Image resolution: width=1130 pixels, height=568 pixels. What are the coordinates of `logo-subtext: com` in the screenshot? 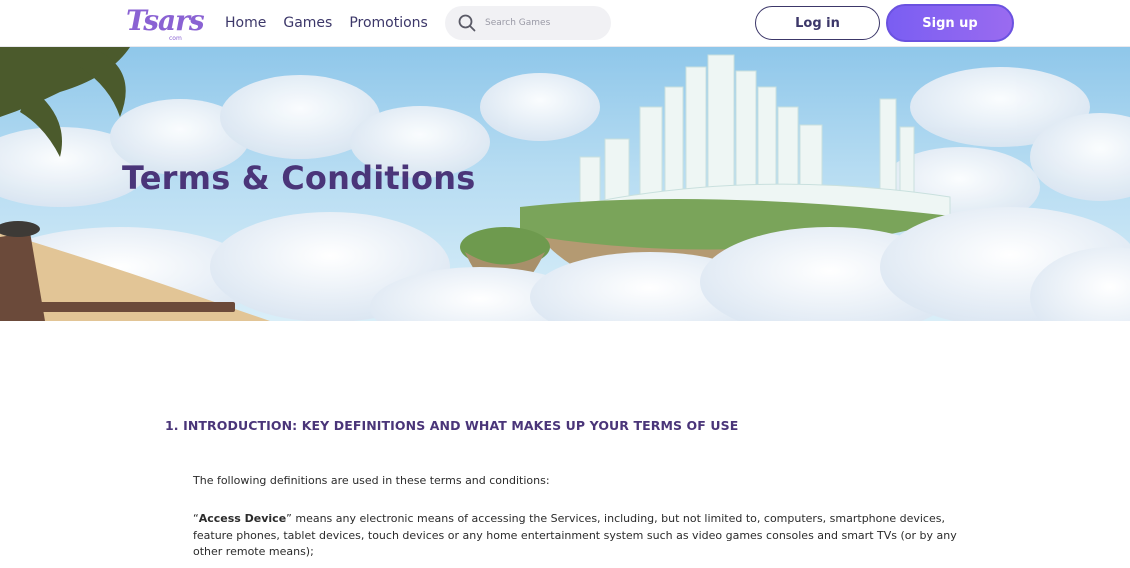 It's located at (175, 38).